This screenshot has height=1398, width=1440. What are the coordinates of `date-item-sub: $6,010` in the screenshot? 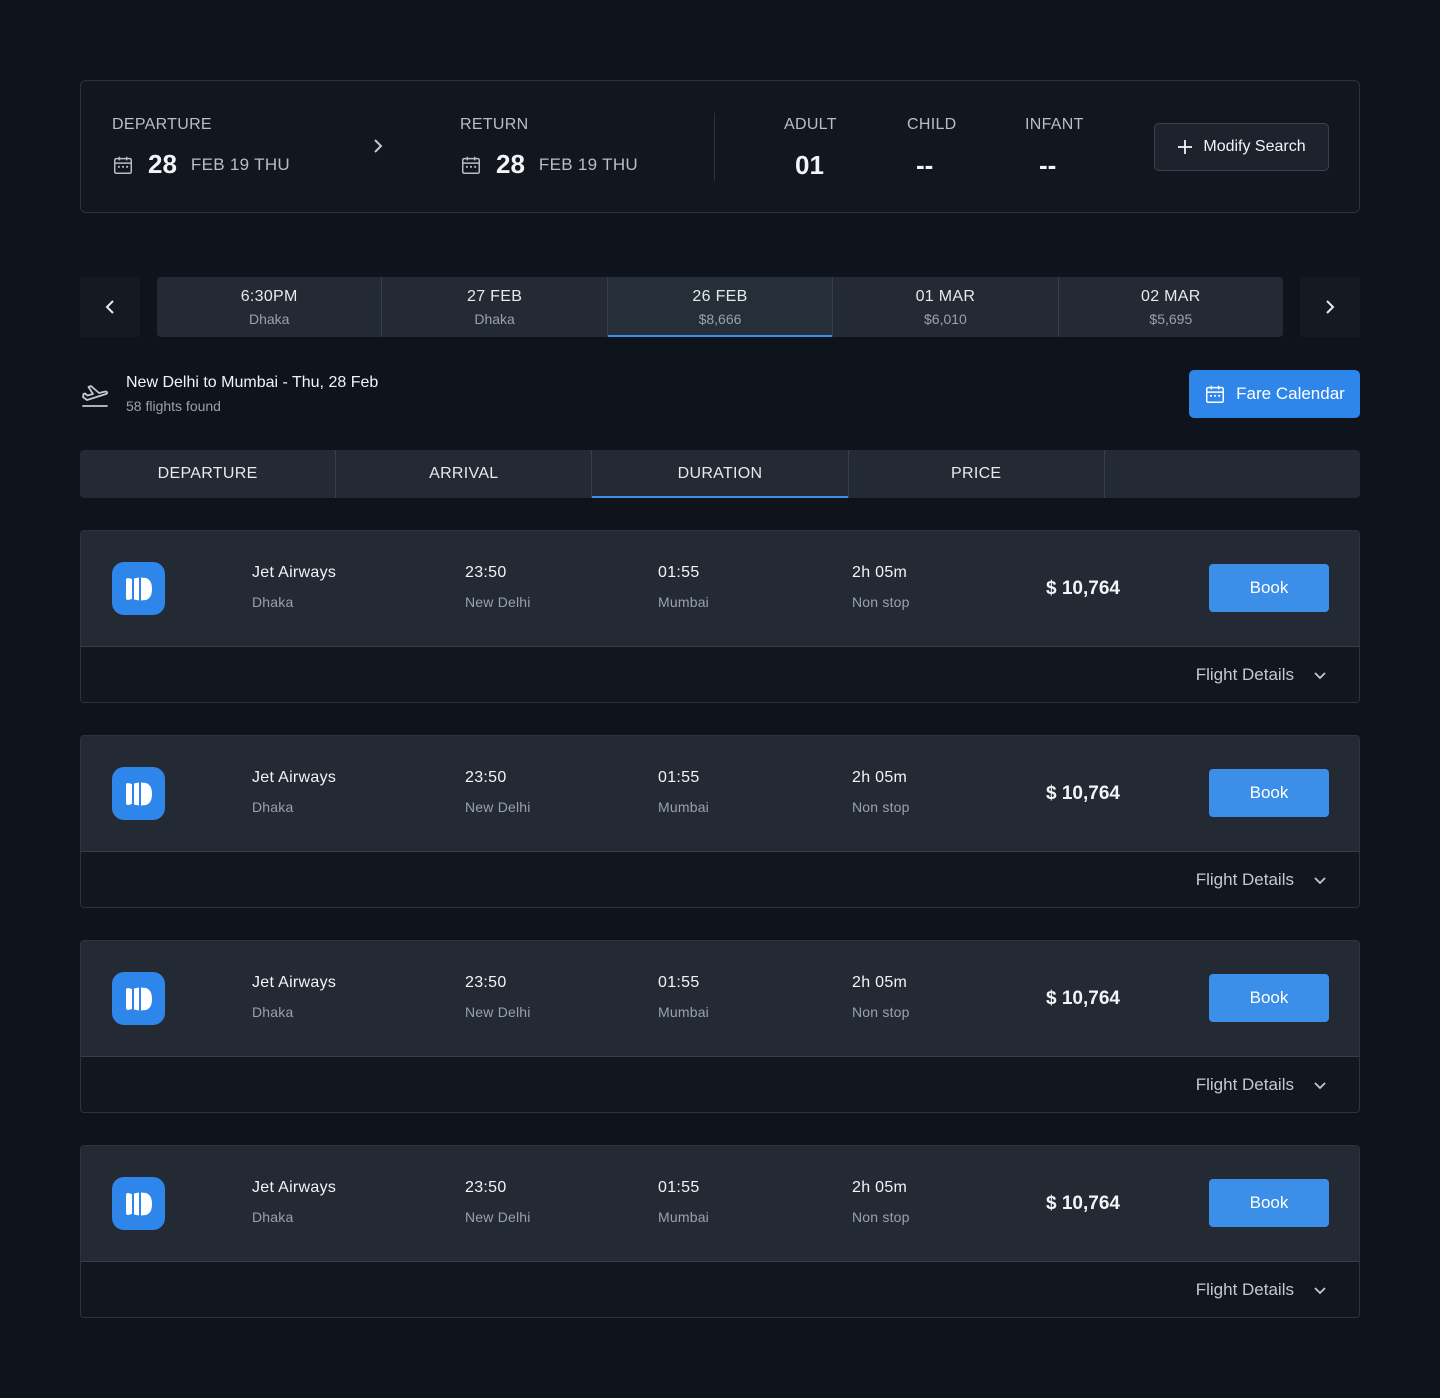 It's located at (945, 318).